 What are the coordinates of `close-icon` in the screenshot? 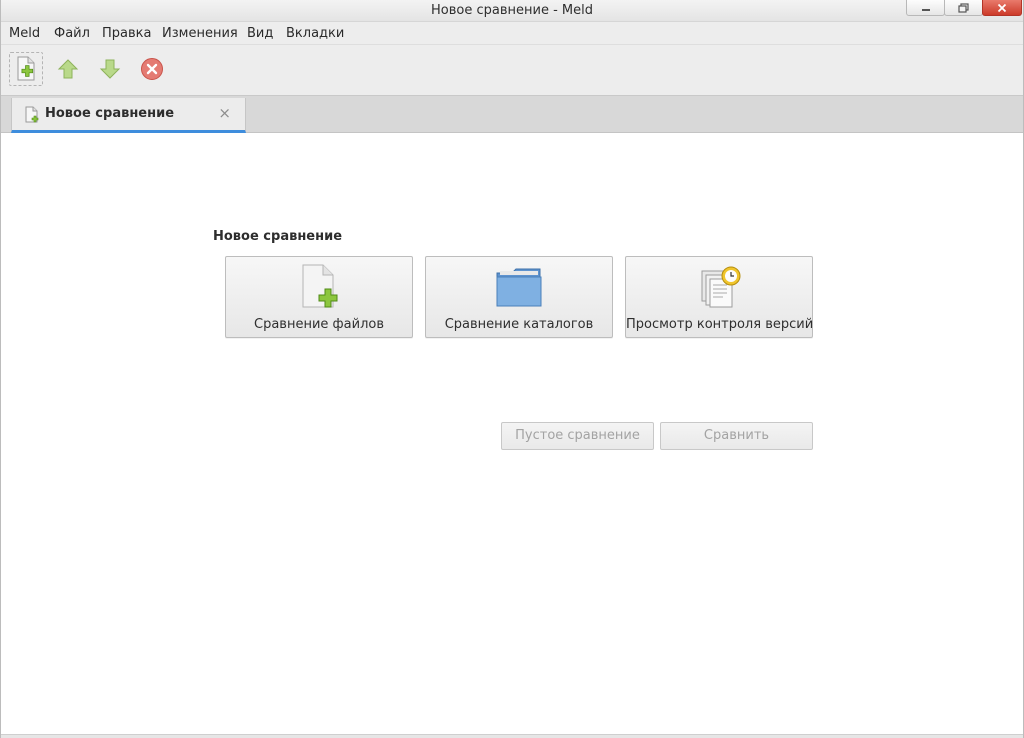 It's located at (1002, 7).